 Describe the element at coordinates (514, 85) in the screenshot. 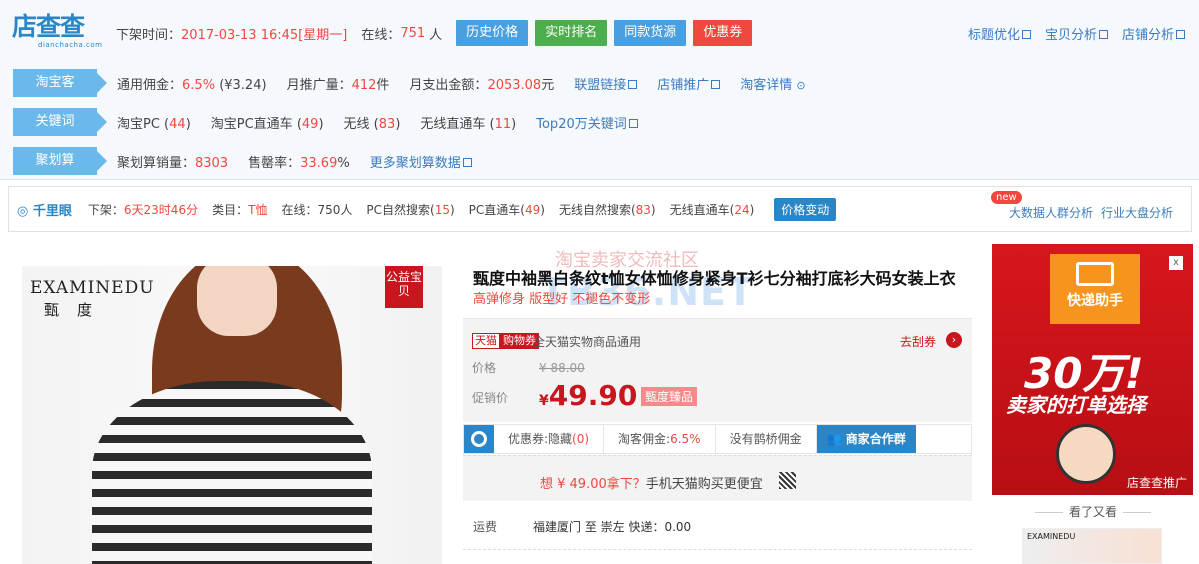

I see `spend-value: 2053.08` at that location.